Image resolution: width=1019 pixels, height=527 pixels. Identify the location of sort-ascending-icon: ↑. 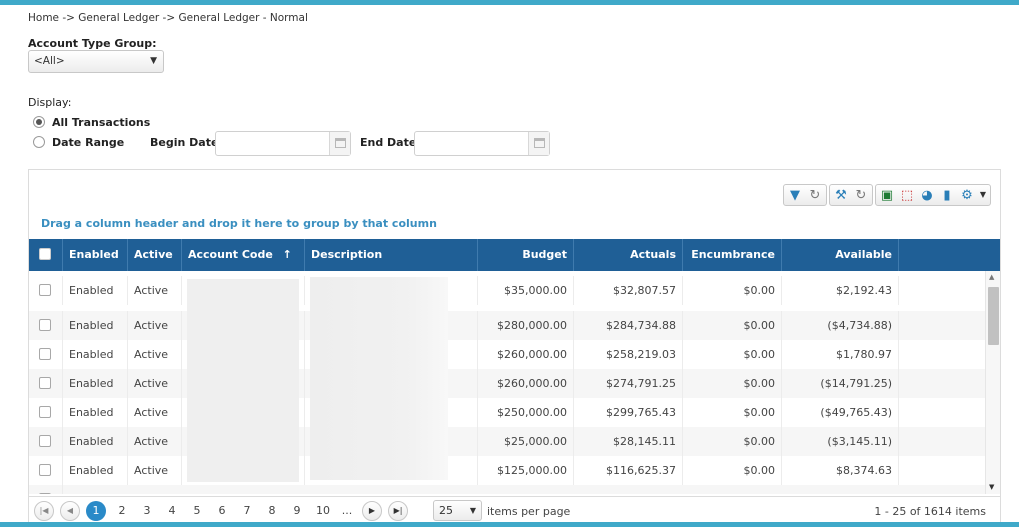
(287, 254).